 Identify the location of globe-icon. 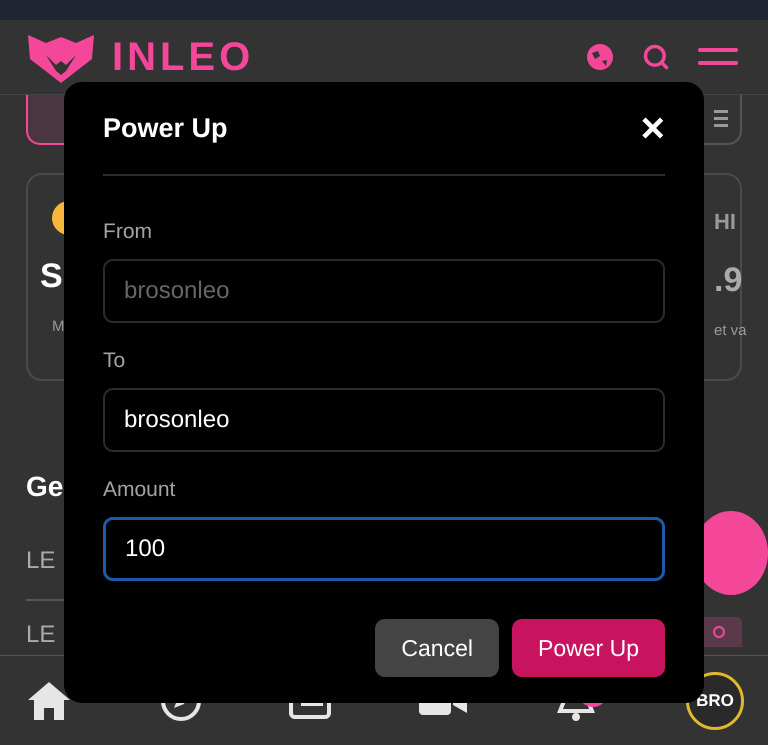
(600, 57).